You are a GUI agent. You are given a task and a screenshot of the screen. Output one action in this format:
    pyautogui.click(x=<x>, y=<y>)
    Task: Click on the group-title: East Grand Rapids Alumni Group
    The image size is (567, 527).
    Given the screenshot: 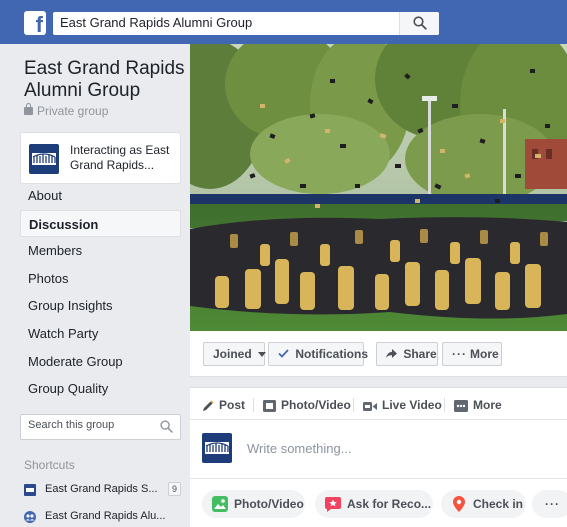 What is the action you would take?
    pyautogui.click(x=104, y=80)
    